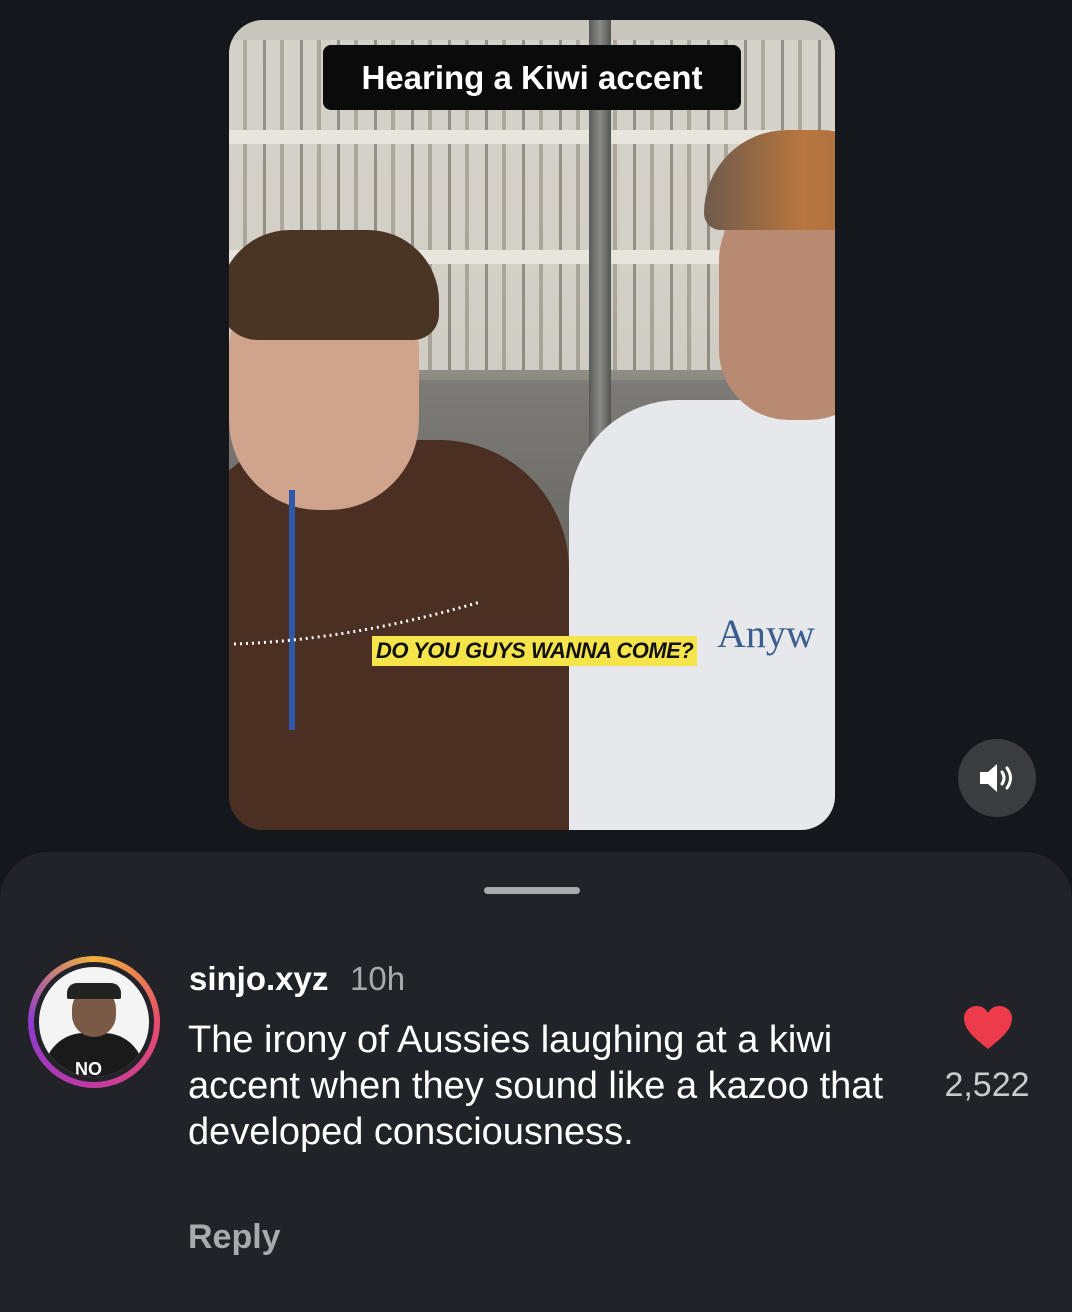 This screenshot has height=1312, width=1072. What do you see at coordinates (988, 1028) in the screenshot?
I see `heart-icon` at bounding box center [988, 1028].